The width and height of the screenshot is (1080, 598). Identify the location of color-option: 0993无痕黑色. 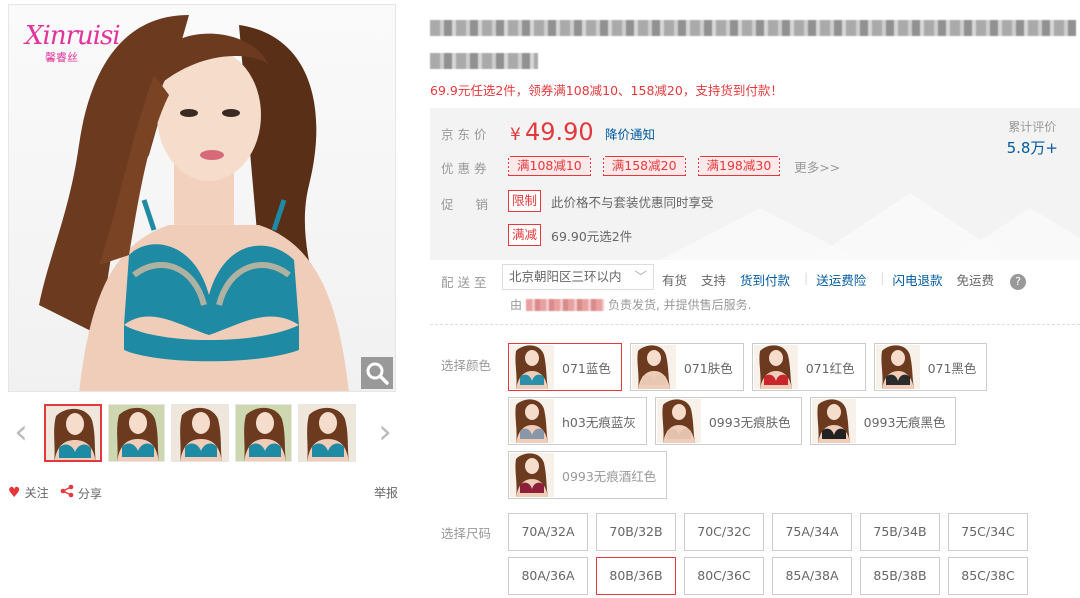
(883, 421).